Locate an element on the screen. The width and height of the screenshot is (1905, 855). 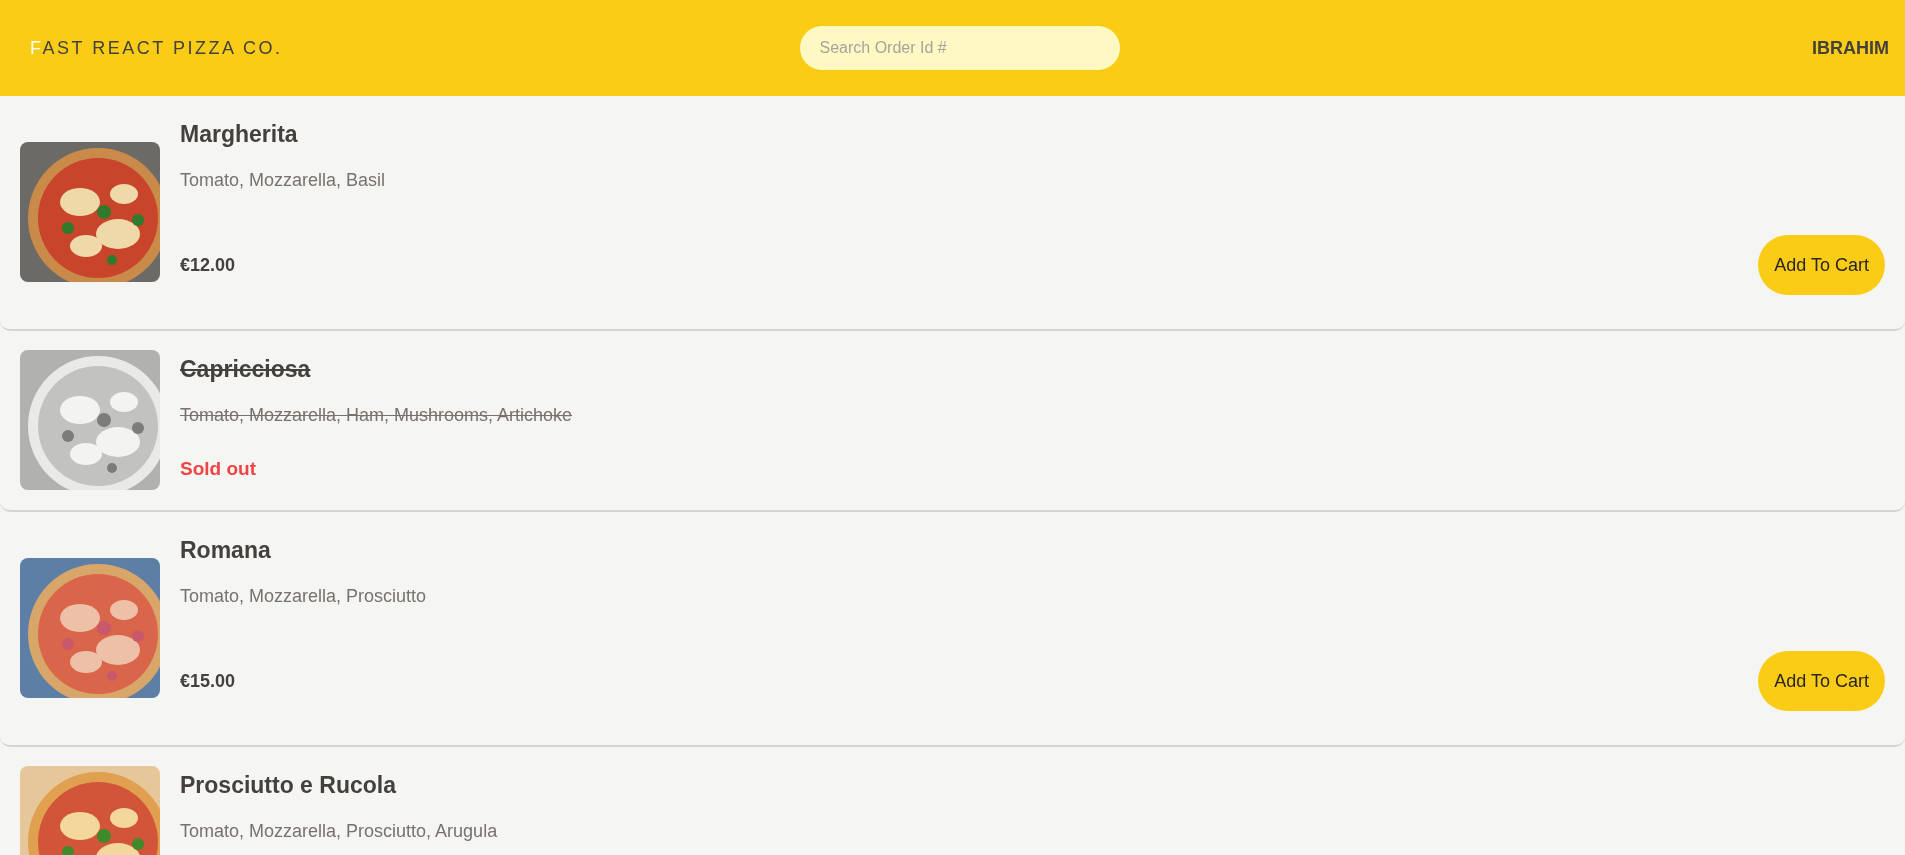
pizza-ingredients: Tomato, Mozzarella, Ham, Mushrooms, Artichoke is located at coordinates (377, 415).